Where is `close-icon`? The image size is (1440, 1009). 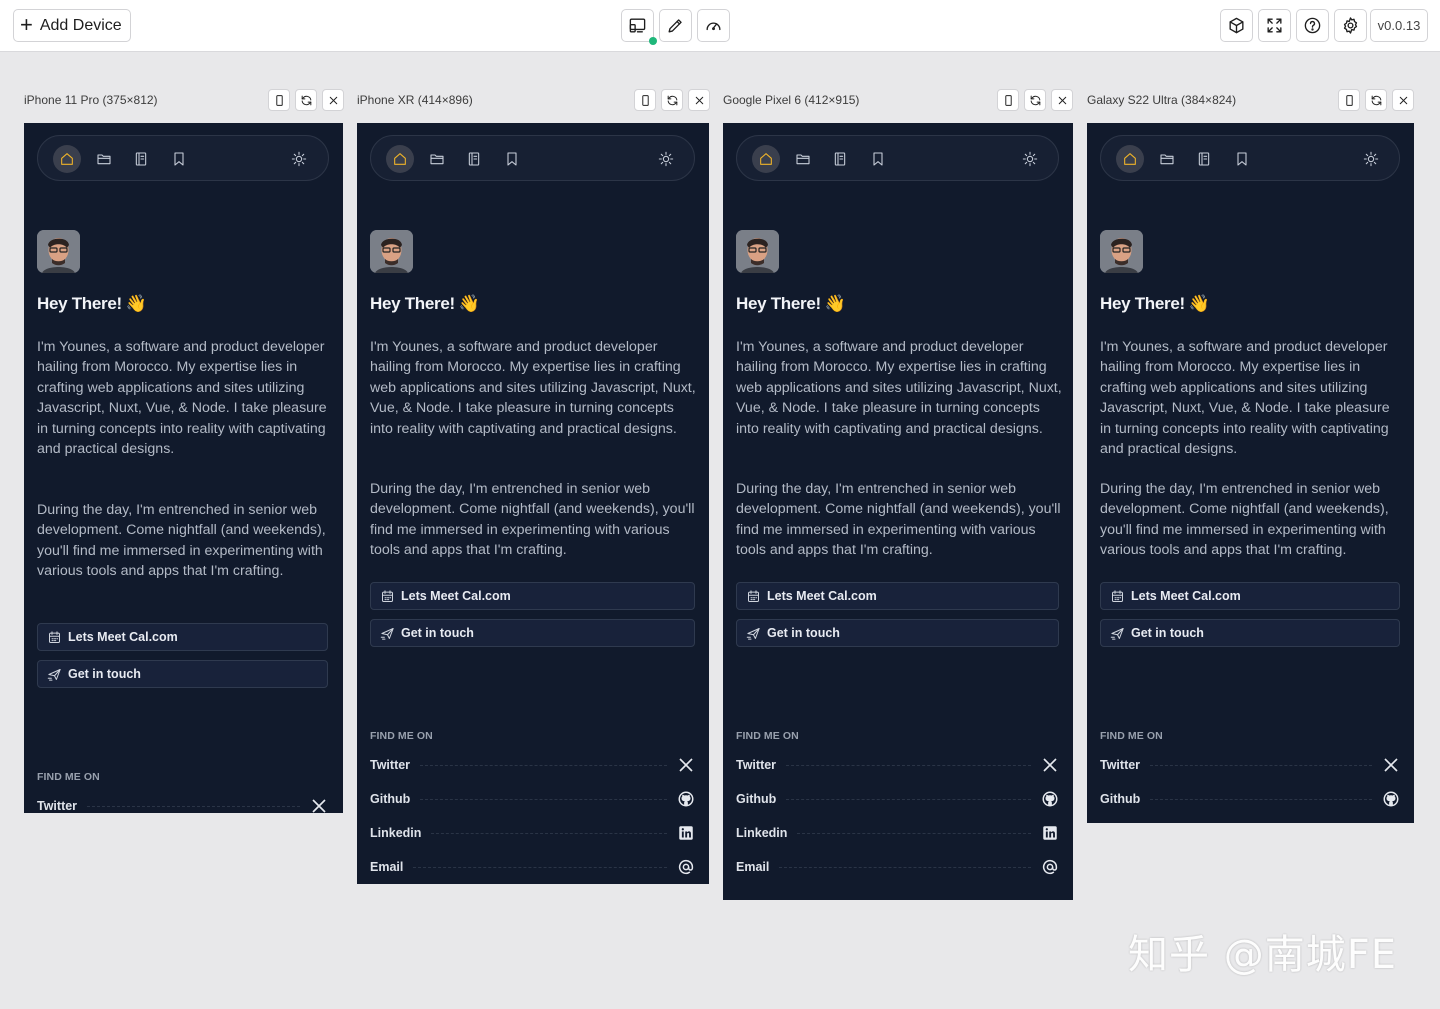 close-icon is located at coordinates (699, 100).